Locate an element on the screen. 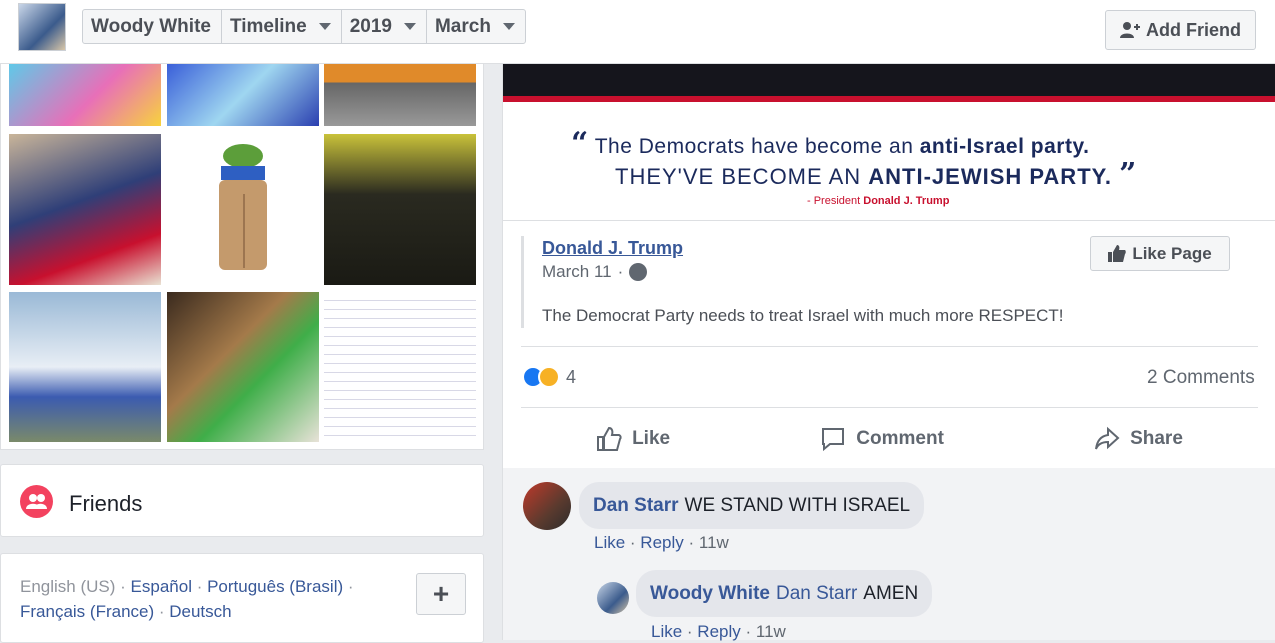  close-quote-icon: ” is located at coordinates (1128, 174).